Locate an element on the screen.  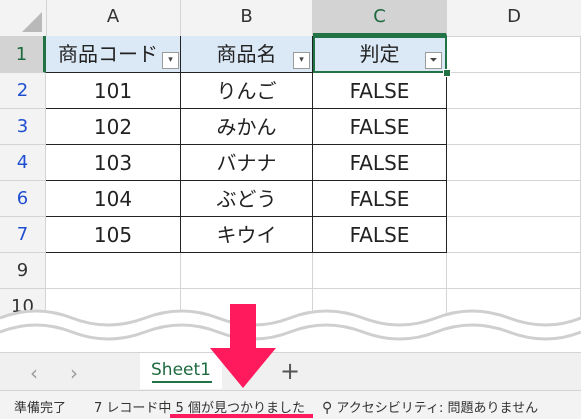
table-cell: 101 is located at coordinates (113, 91).